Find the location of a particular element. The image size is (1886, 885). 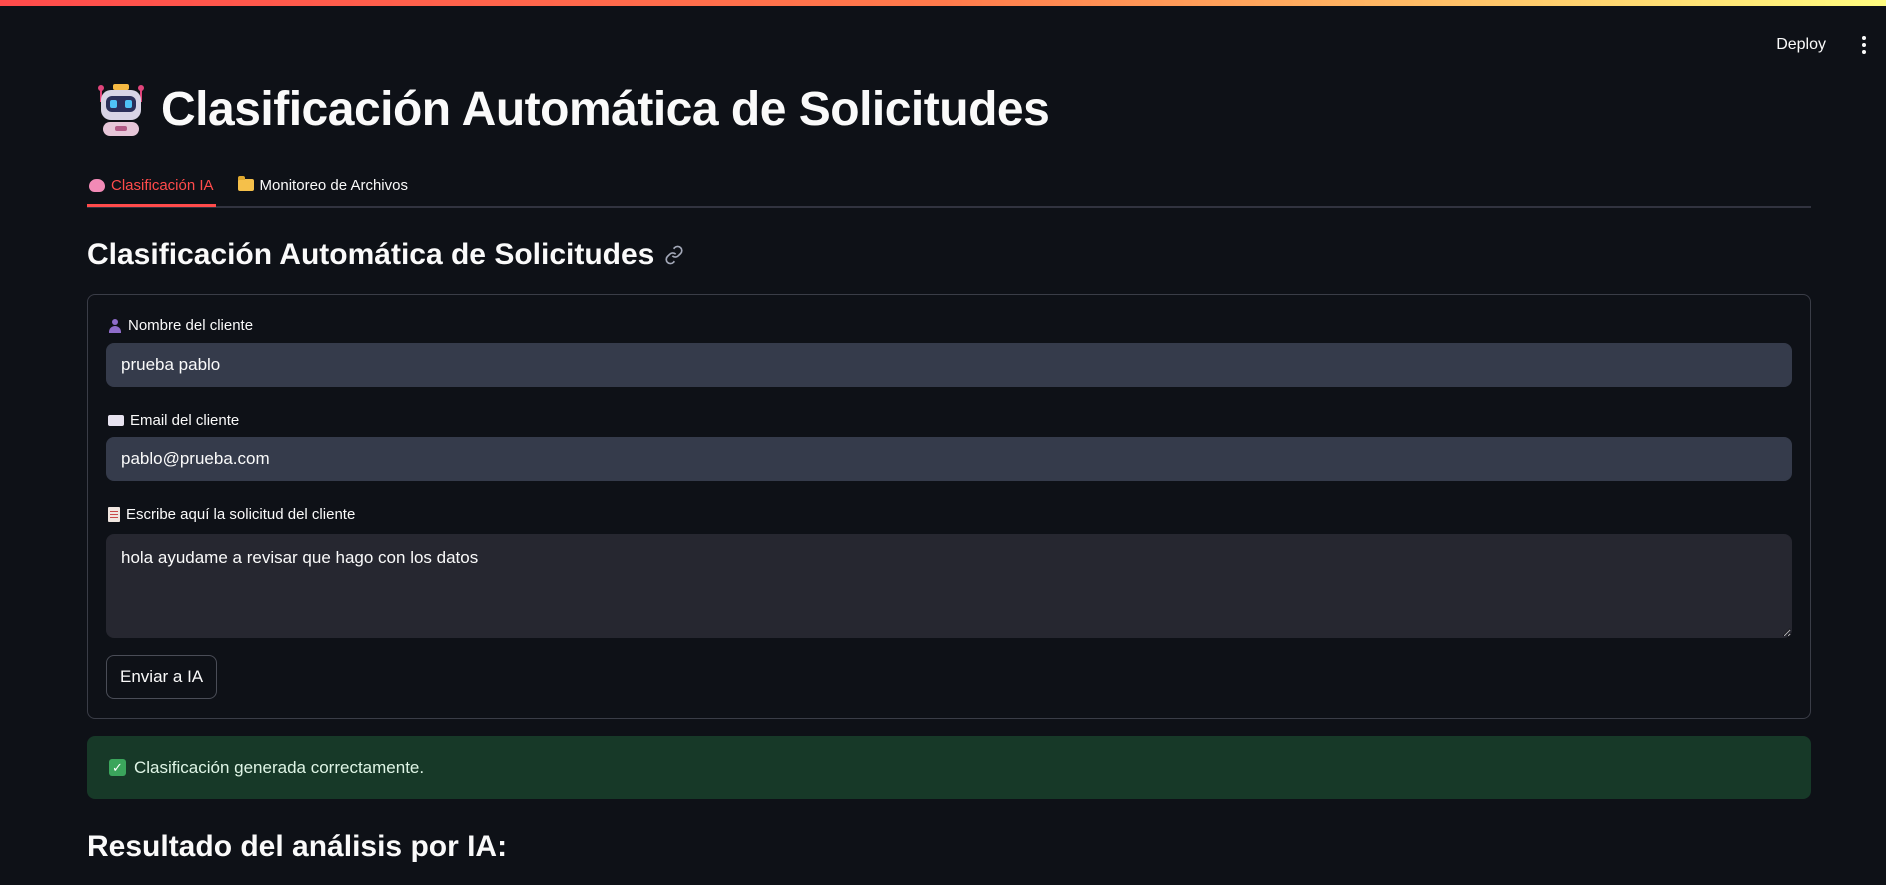

brain-icon is located at coordinates (97, 185).